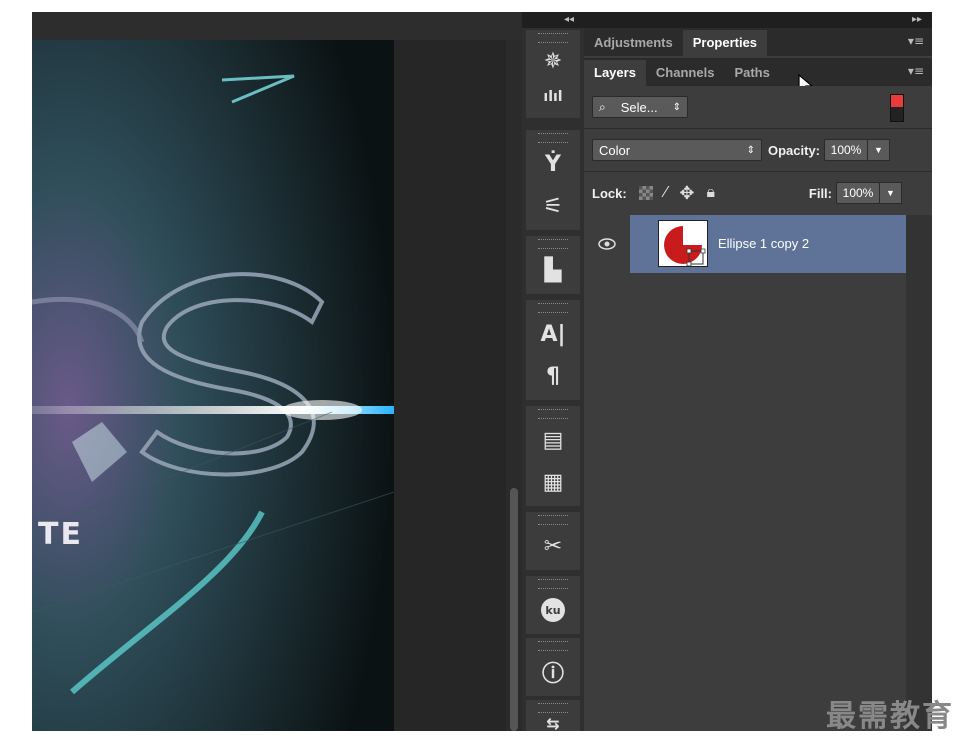 The height and width of the screenshot is (753, 960). I want to click on paragraph-styles-icon: ▦, so click(553, 482).